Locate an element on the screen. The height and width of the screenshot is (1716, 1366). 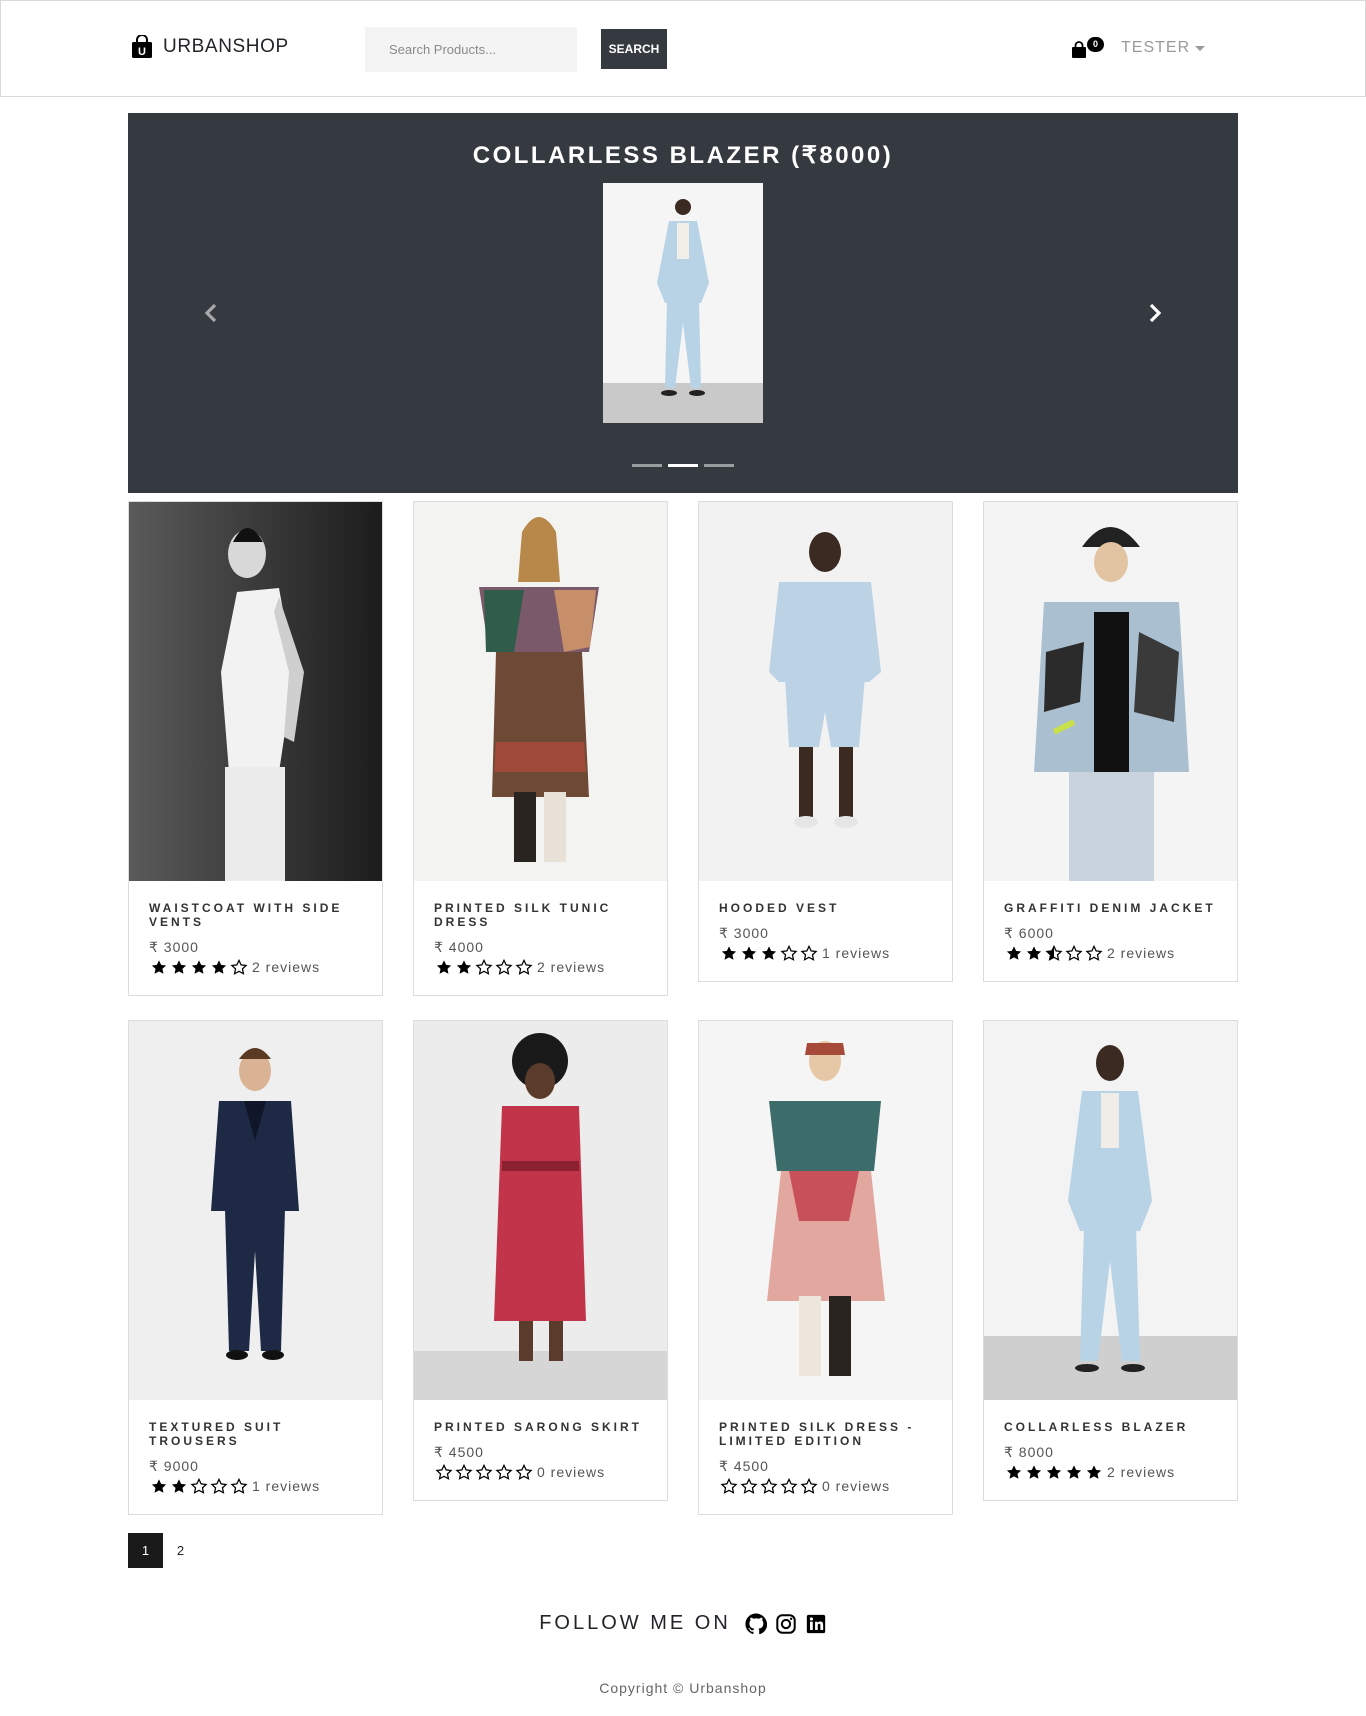
cart-count-badge: 0 is located at coordinates (1095, 44).